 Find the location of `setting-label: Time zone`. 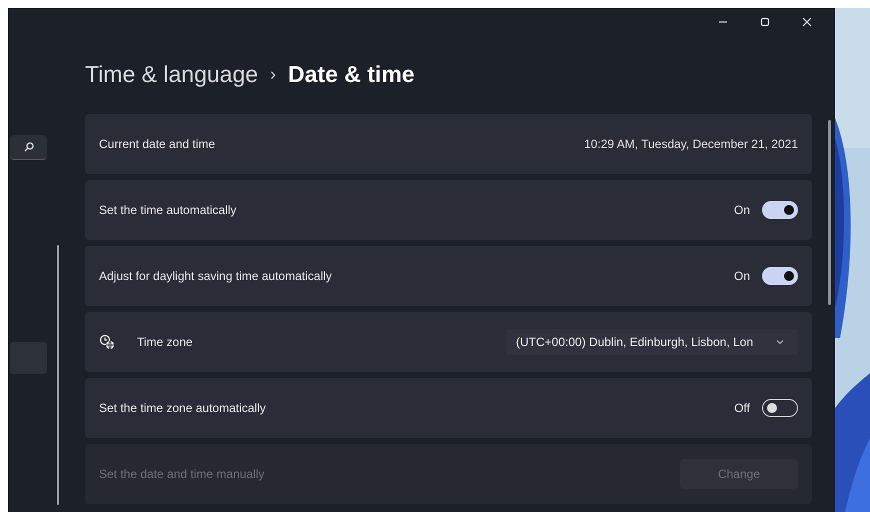

setting-label: Time zone is located at coordinates (165, 342).